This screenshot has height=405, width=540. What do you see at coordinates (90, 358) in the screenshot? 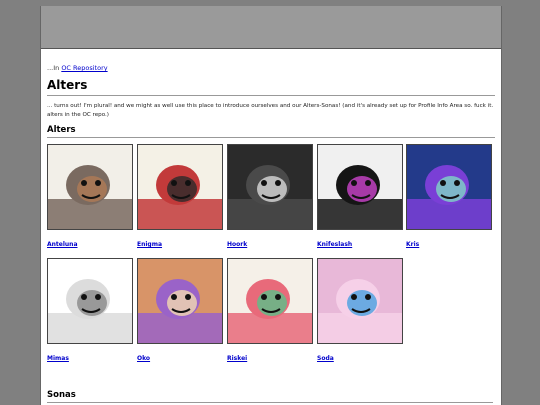
I see `alter-name-link: Mimas` at bounding box center [90, 358].